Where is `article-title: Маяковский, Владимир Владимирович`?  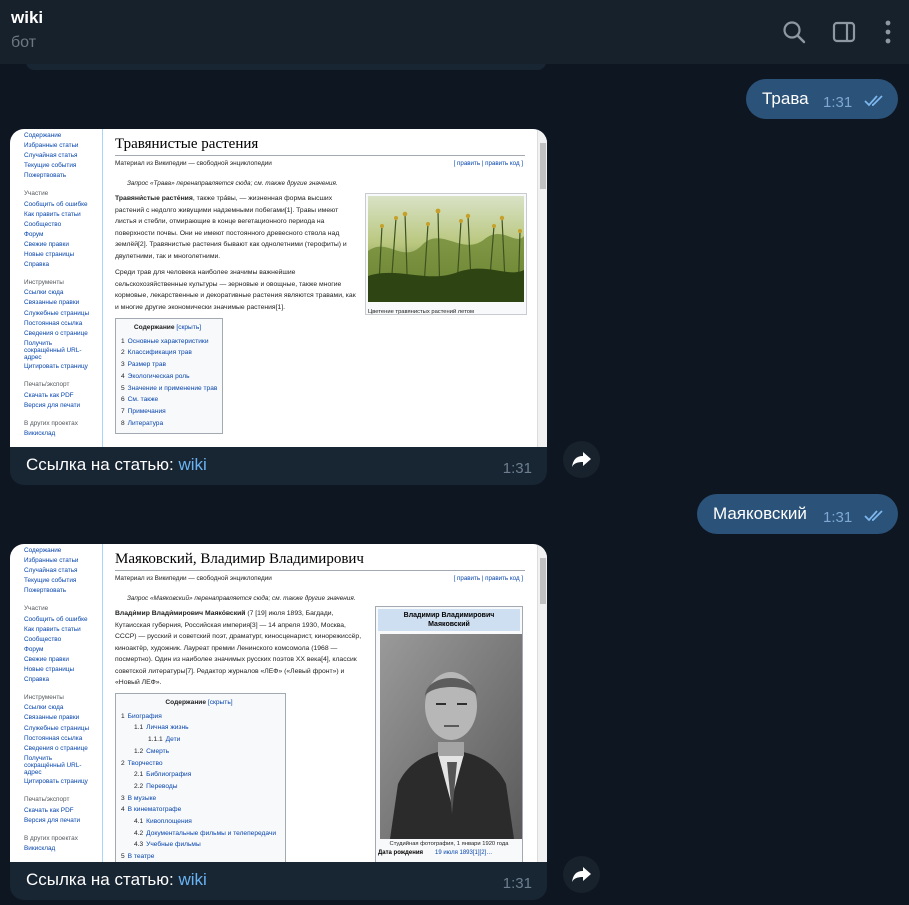
article-title: Маяковский, Владимир Владимирович is located at coordinates (320, 561).